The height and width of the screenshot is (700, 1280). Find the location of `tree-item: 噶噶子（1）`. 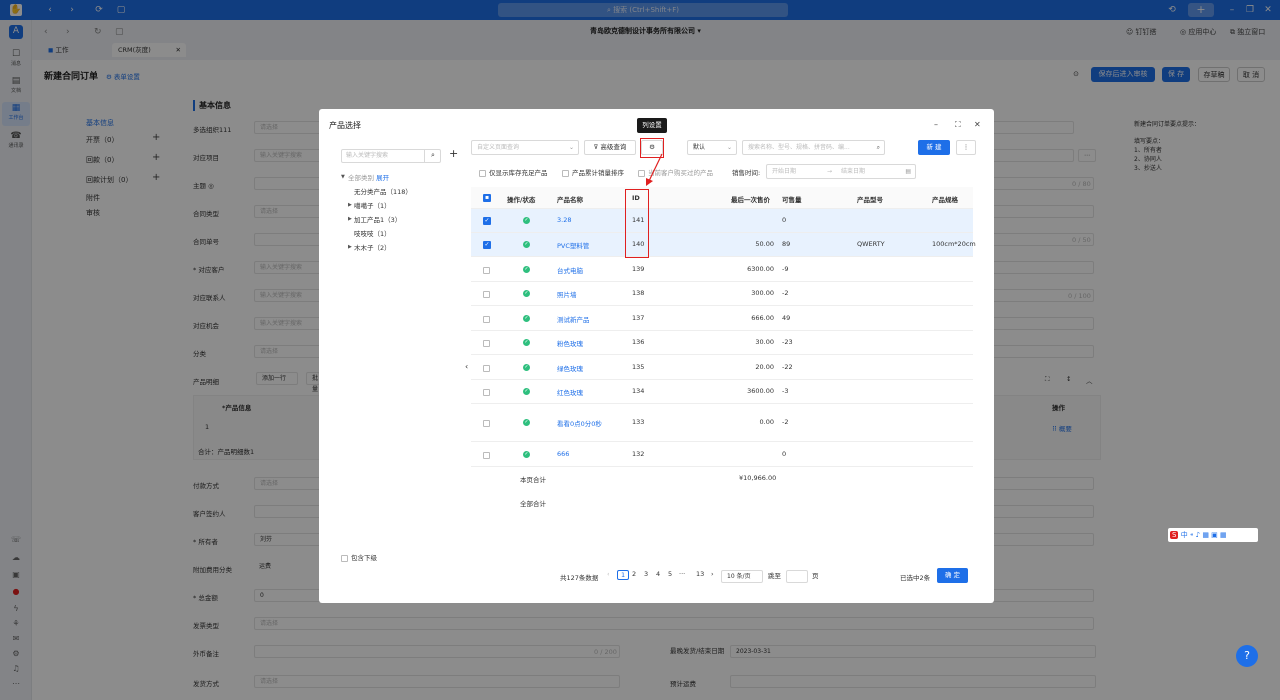

tree-item: 噶噶子（1） is located at coordinates (372, 205).